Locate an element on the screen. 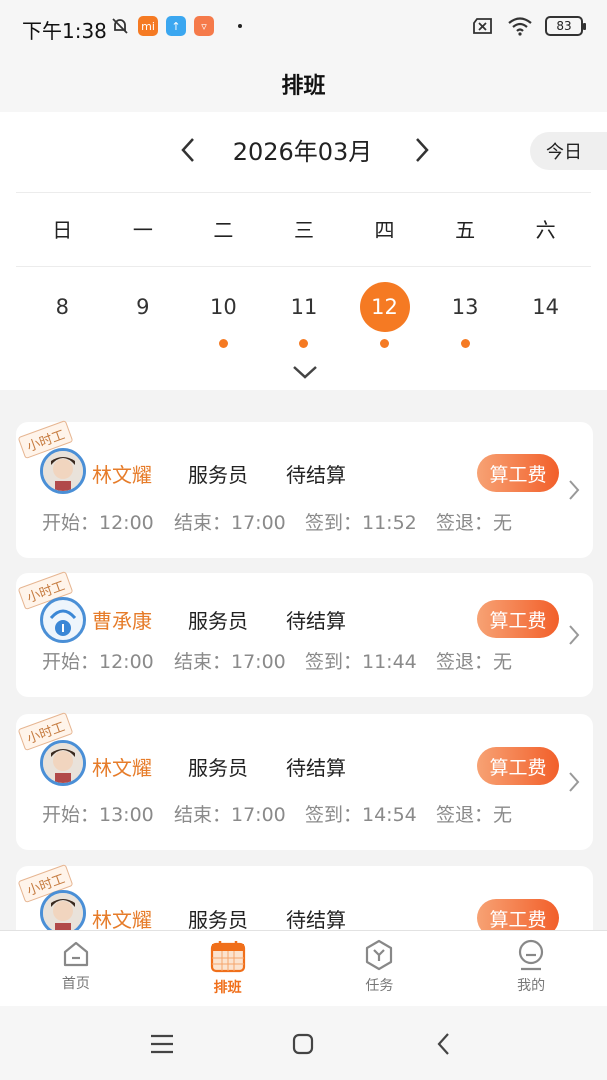 Image resolution: width=607 pixels, height=1080 pixels. status-icons-right: 83 is located at coordinates (528, 26).